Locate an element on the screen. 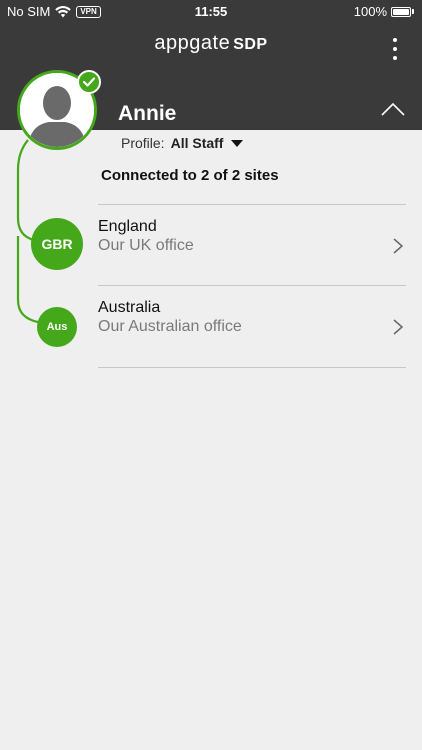  site-row-australia: Aus Australia Our Australian office is located at coordinates (211, 326).